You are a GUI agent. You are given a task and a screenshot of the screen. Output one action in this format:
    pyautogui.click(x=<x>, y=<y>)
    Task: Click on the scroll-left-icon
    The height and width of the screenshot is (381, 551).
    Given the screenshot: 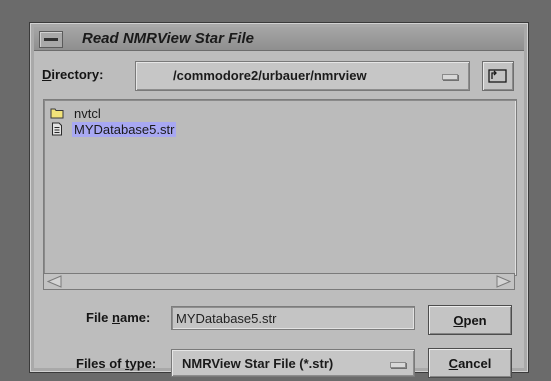 What is the action you would take?
    pyautogui.click(x=54, y=281)
    